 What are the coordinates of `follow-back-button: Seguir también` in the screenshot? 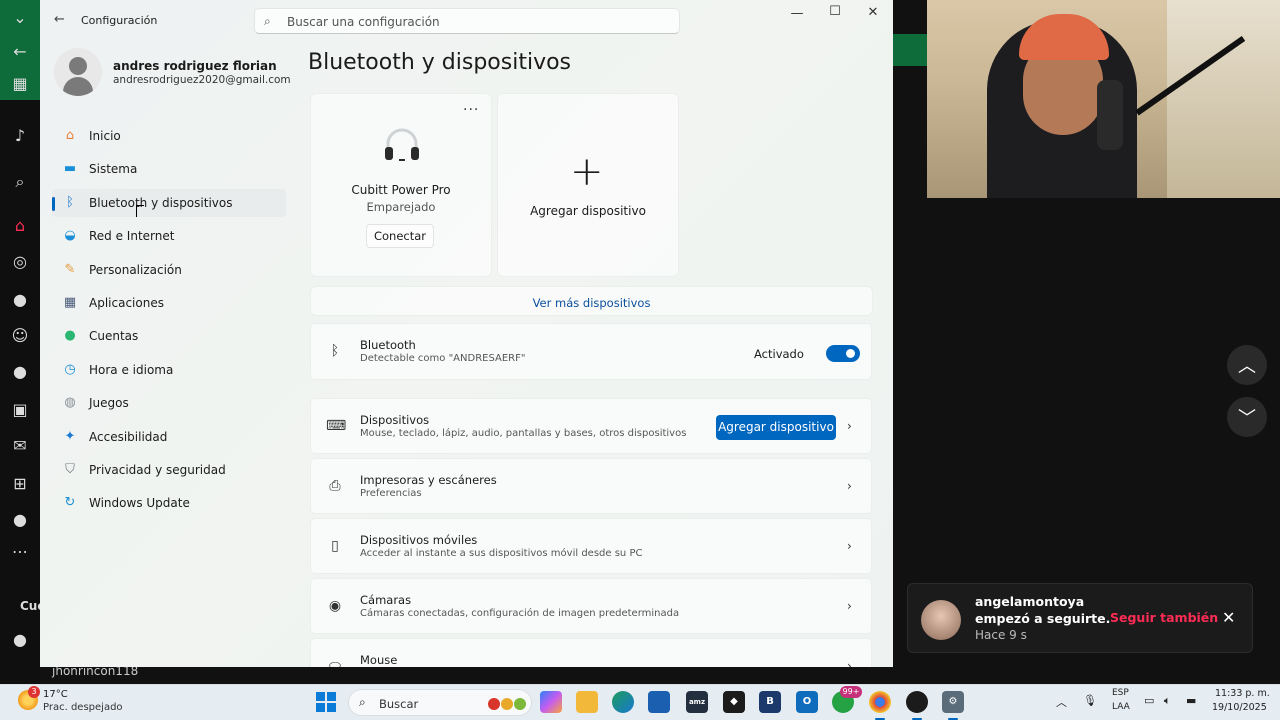 It's located at (1164, 617).